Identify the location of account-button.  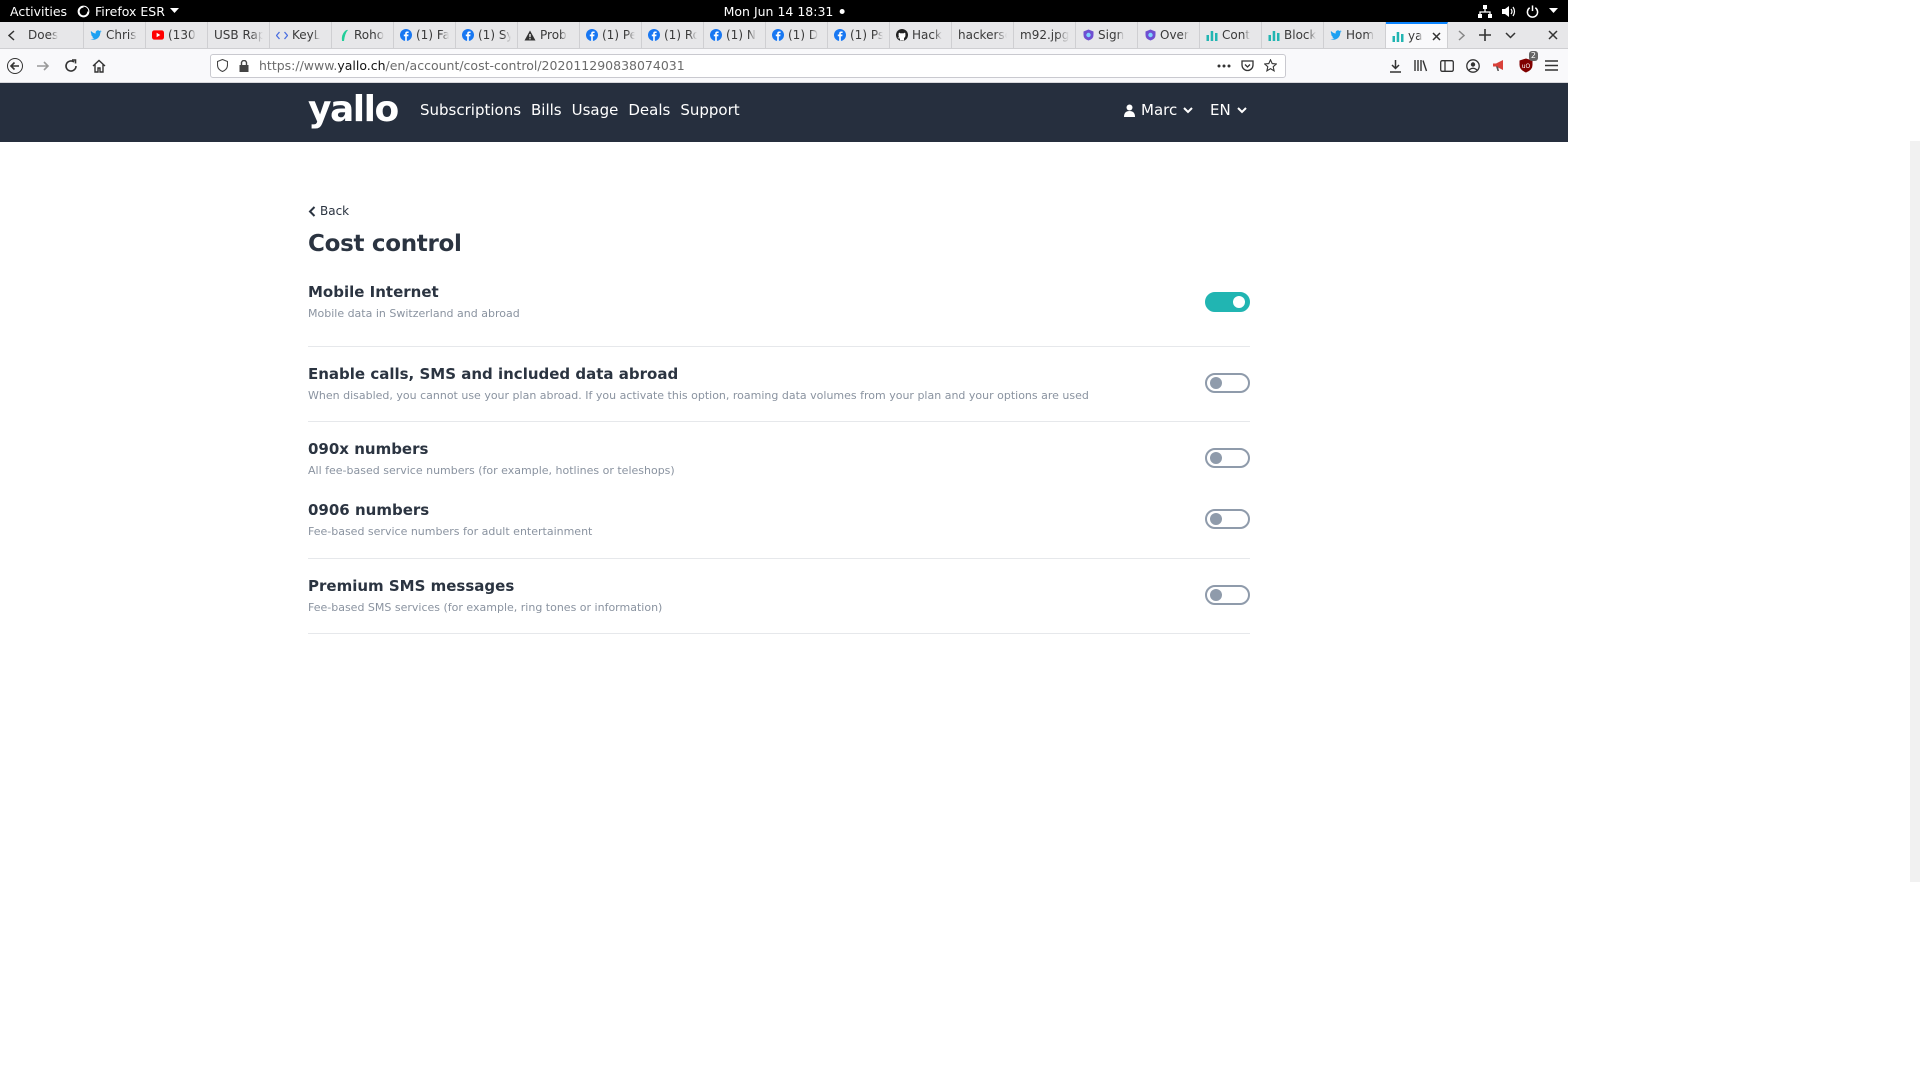
(1473, 65).